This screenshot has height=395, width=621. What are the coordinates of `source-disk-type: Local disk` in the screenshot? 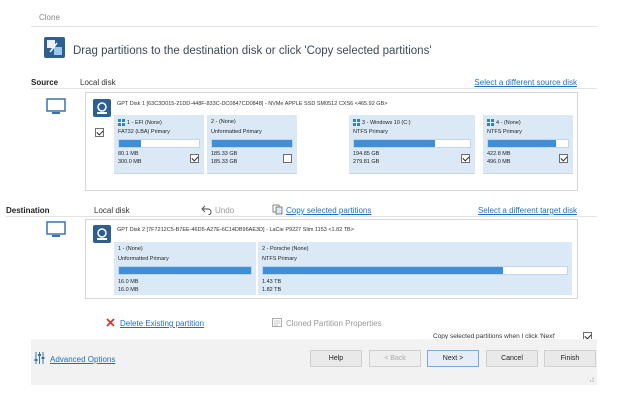 It's located at (98, 82).